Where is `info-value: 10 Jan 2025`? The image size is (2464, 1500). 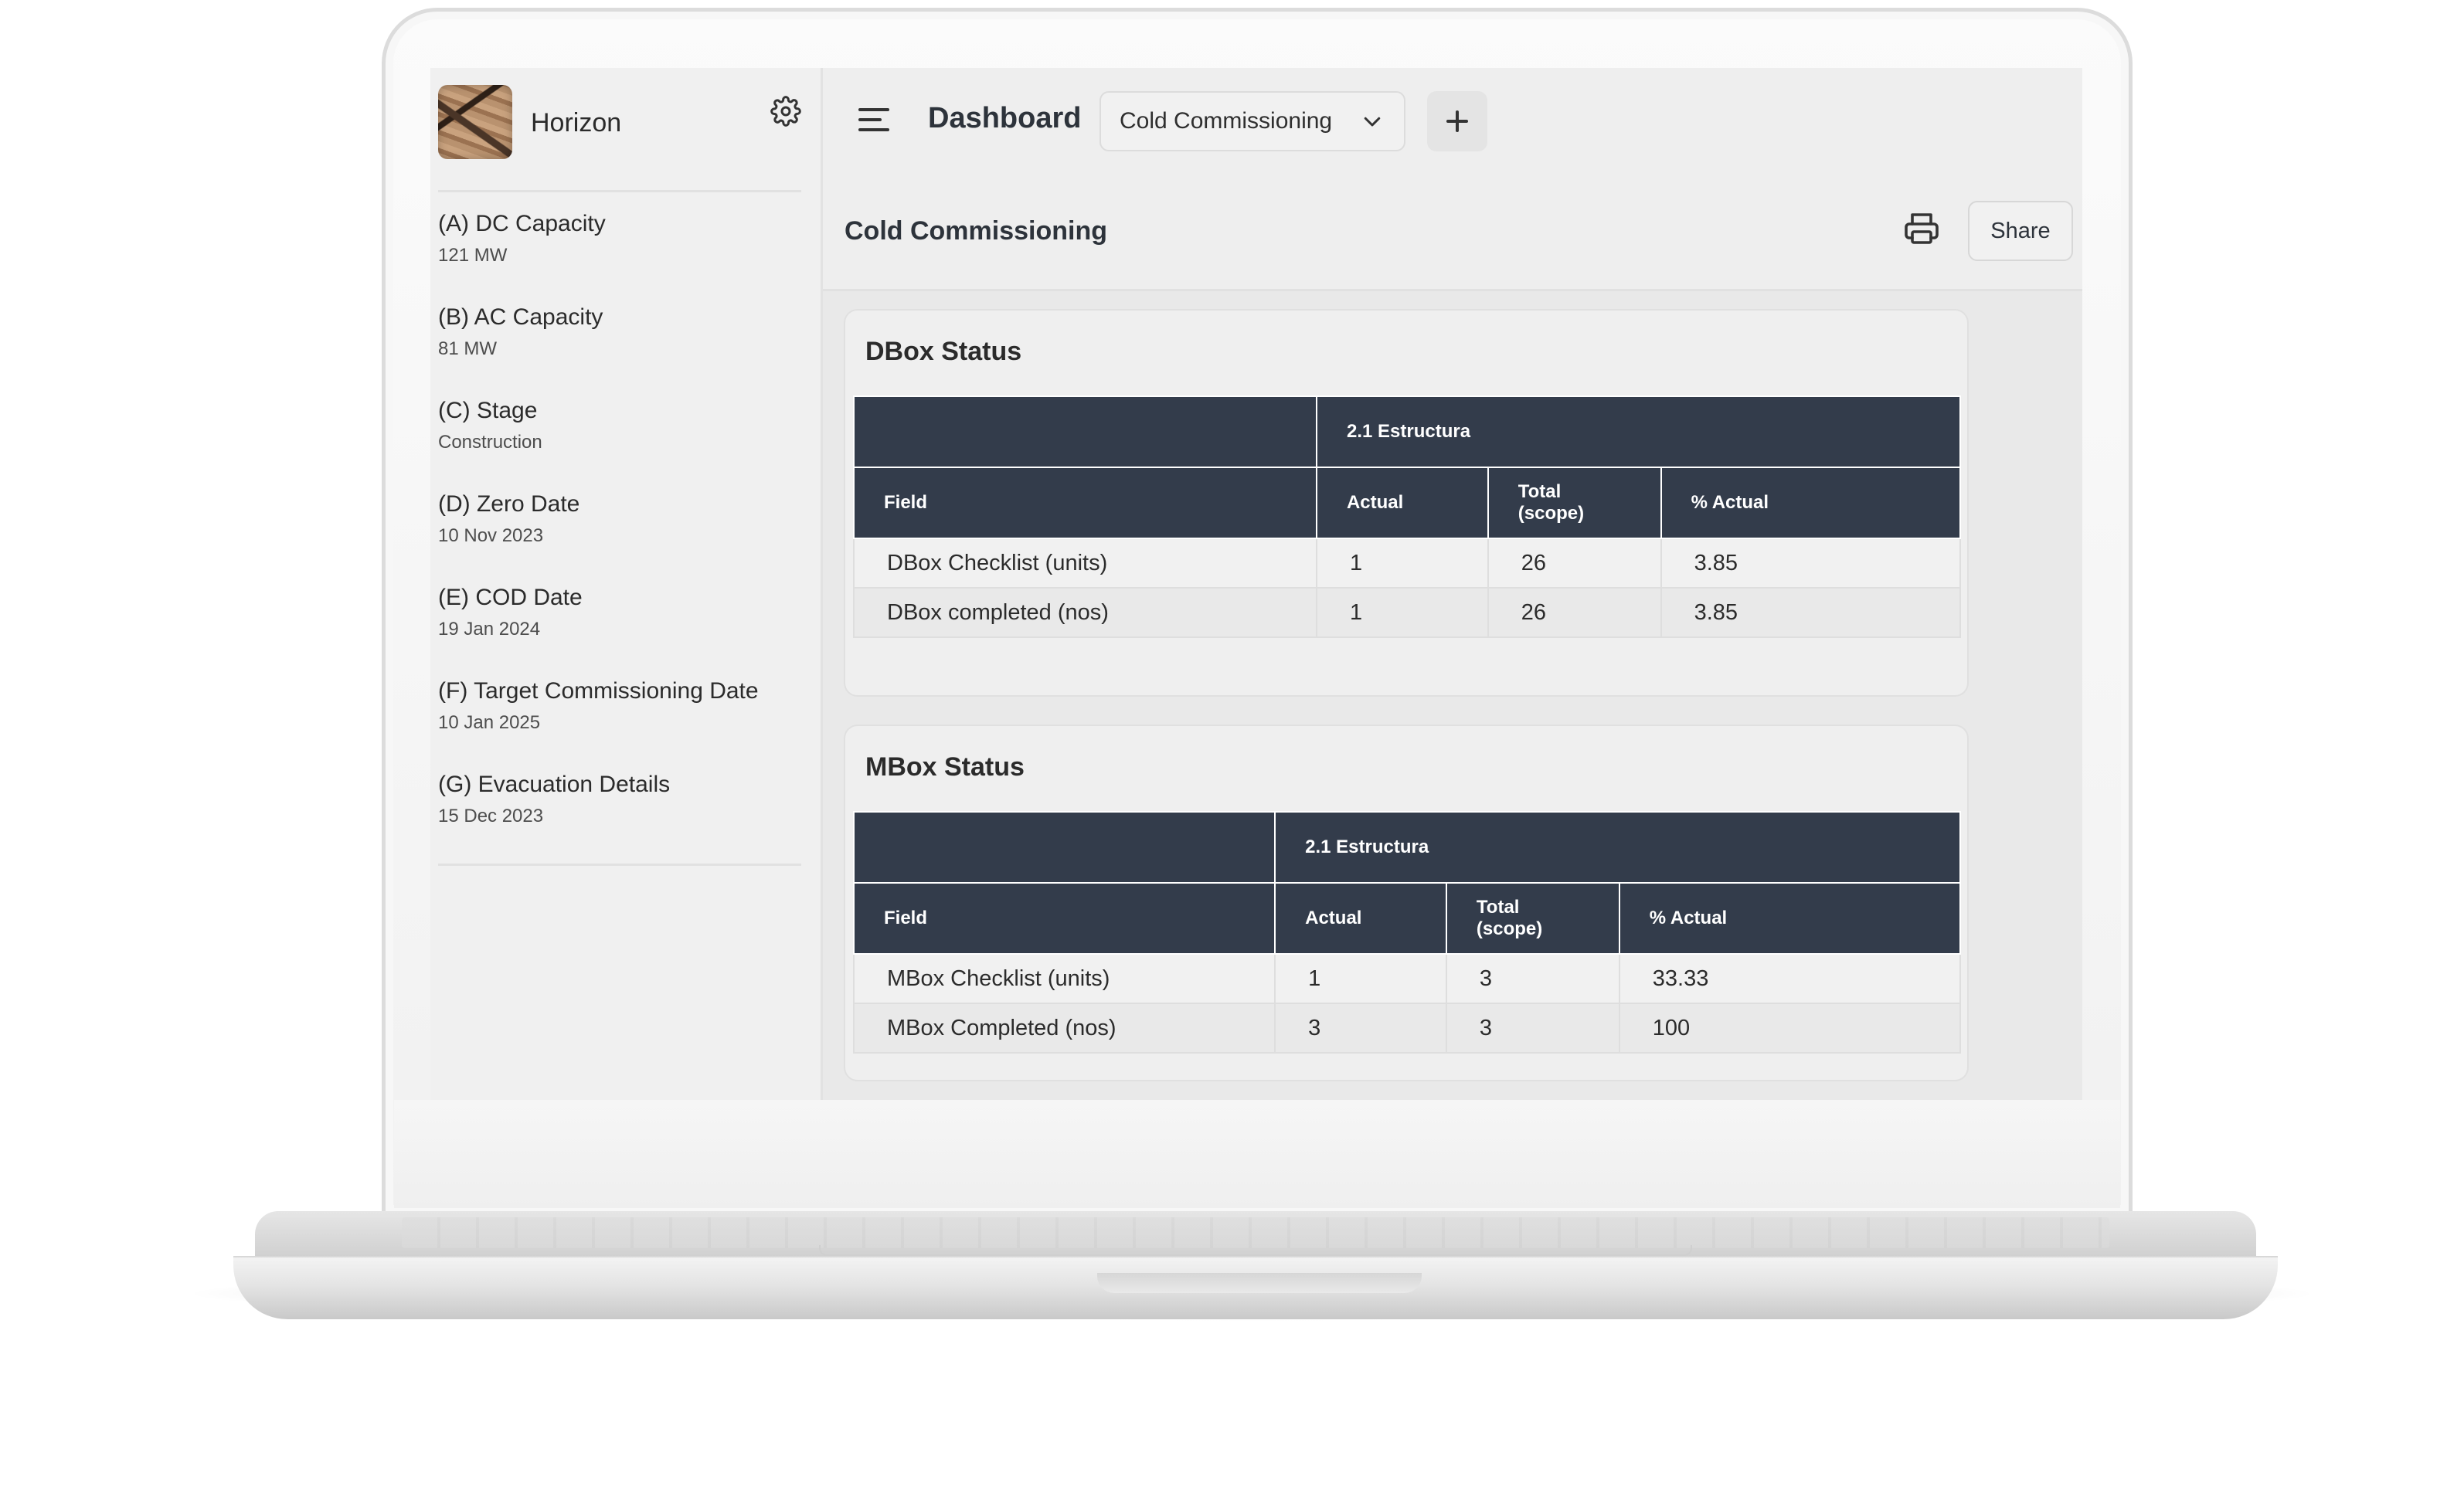 info-value: 10 Jan 2025 is located at coordinates (489, 722).